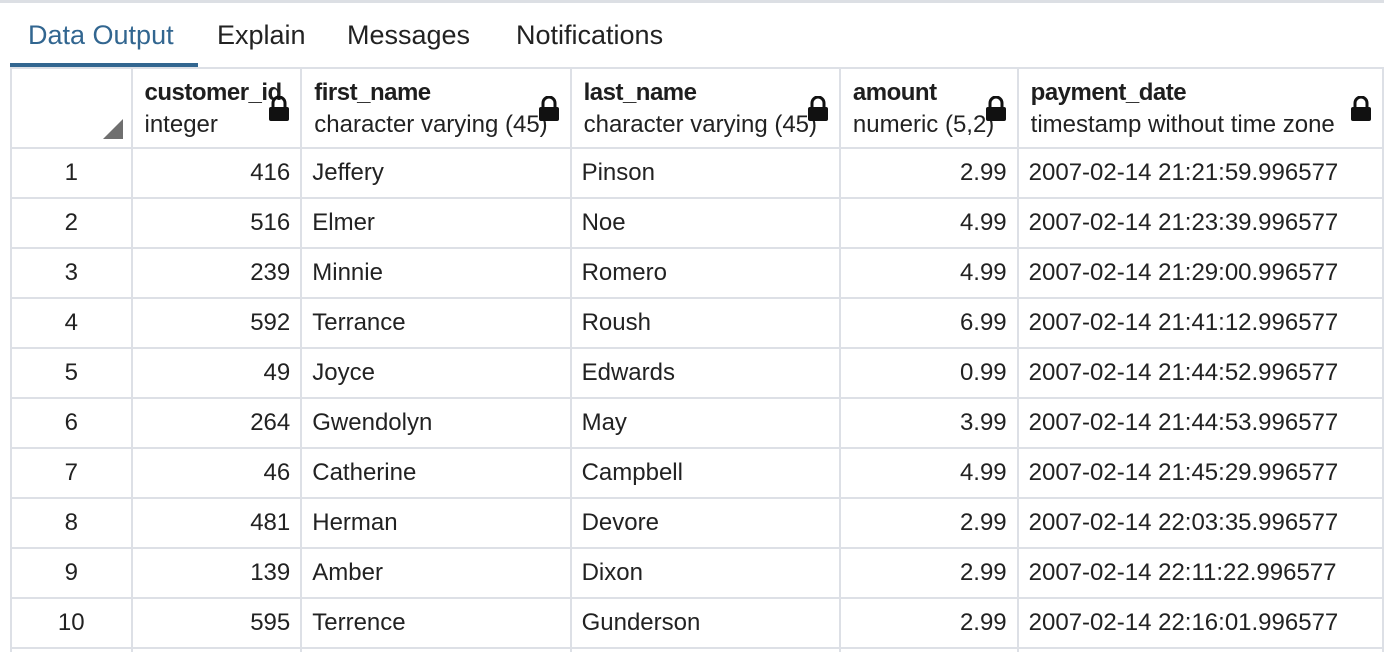  I want to click on cell-payment-date: 2007-02-14 21:44:52.996577, so click(1200, 373).